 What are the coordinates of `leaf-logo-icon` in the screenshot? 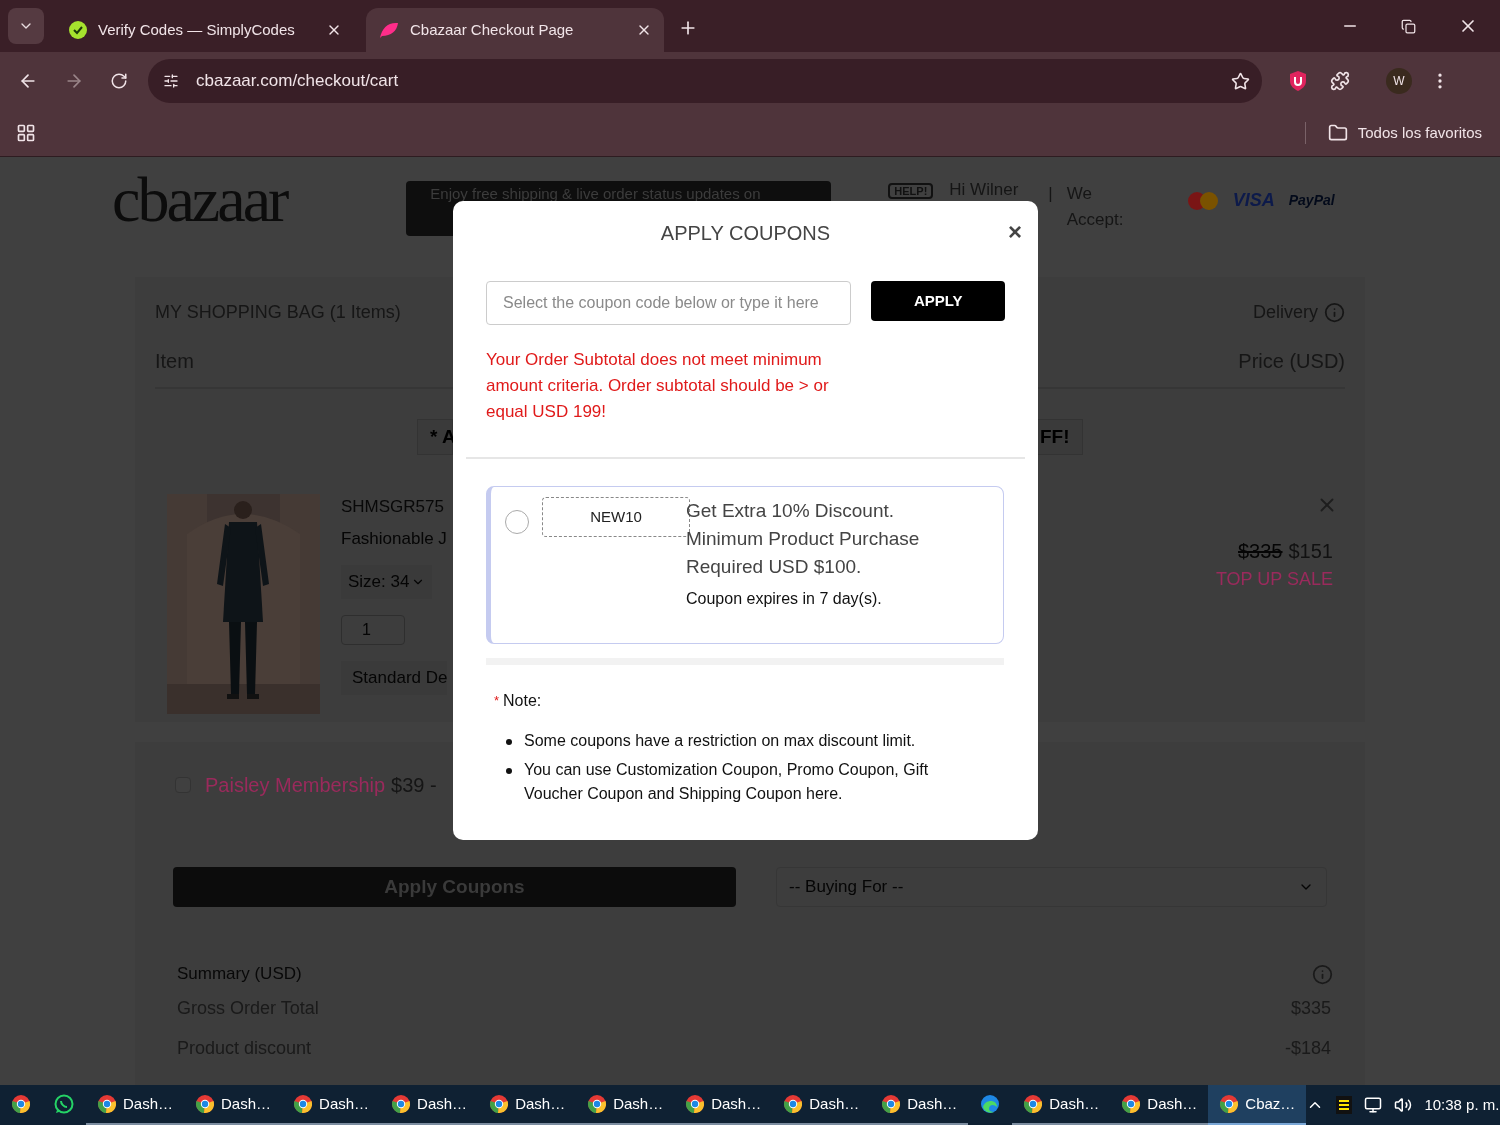 It's located at (389, 30).